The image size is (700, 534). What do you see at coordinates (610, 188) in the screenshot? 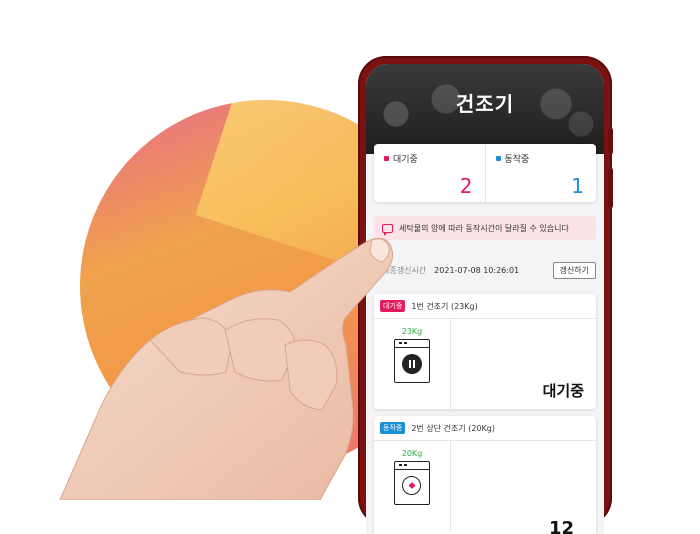
I see `phone-power-button` at bounding box center [610, 188].